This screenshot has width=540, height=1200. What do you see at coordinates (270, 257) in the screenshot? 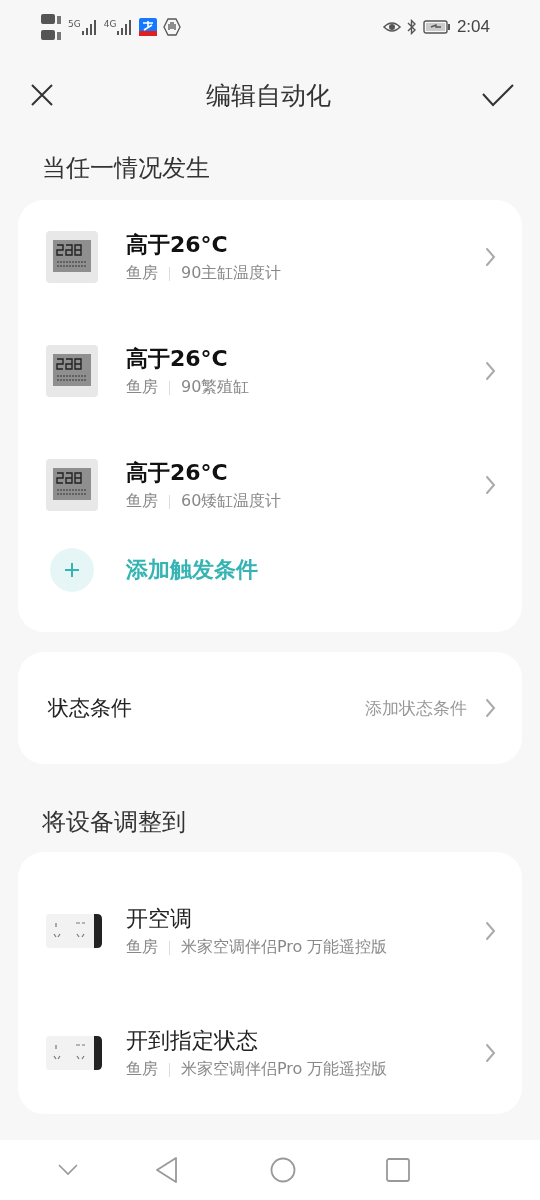
I see `device-row: 高于26°C 鱼房 90主缸温度计` at bounding box center [270, 257].